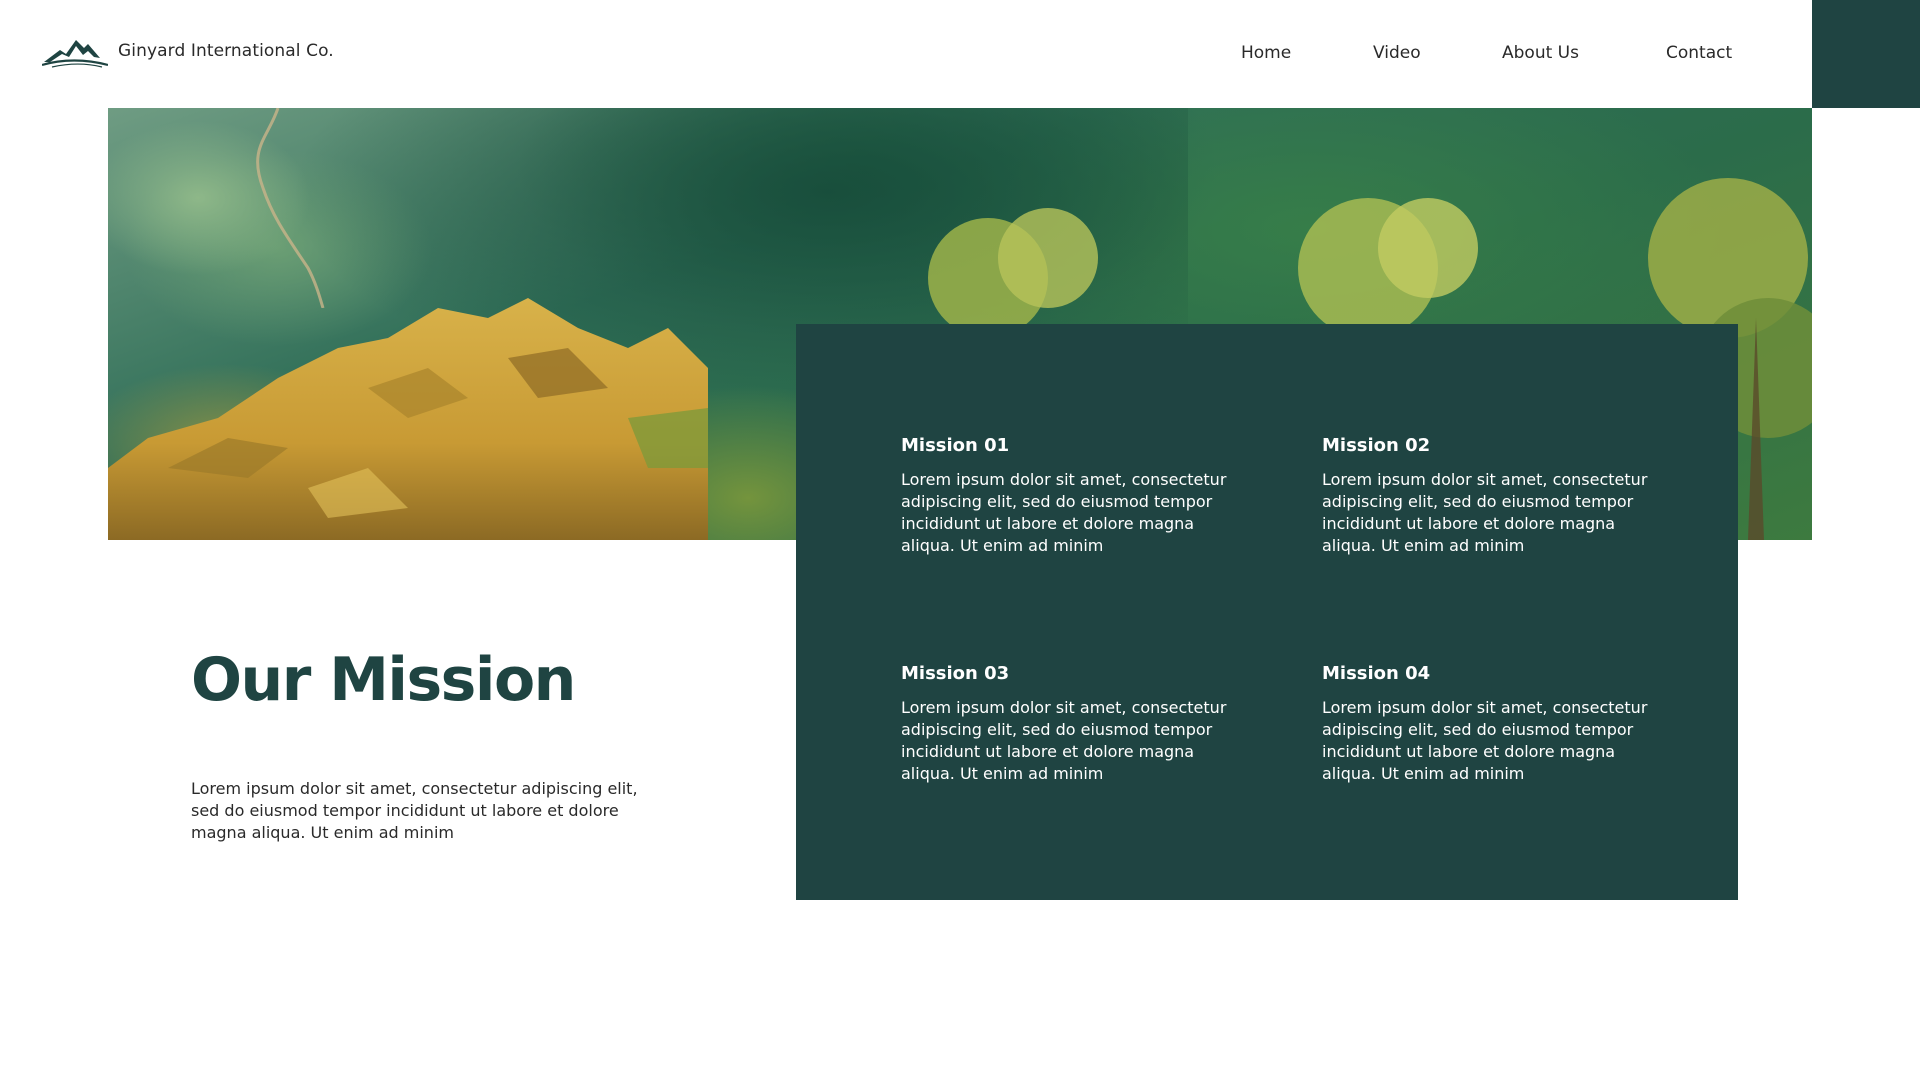 Image resolution: width=1920 pixels, height=1080 pixels. I want to click on mission-title: Mission 02, so click(1376, 445).